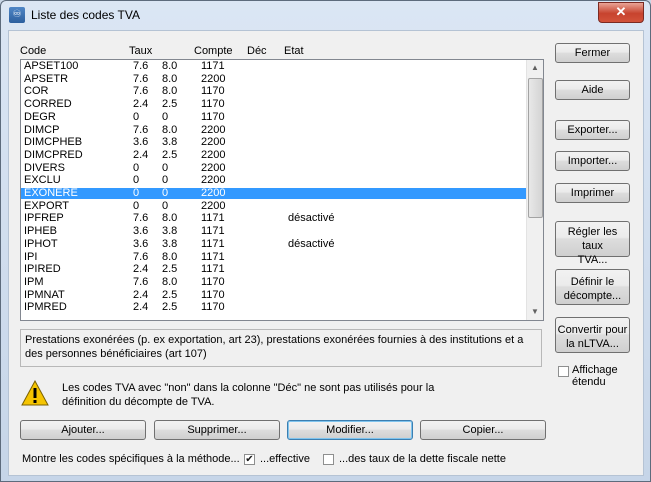 This screenshot has width=651, height=482. I want to click on affichage-etendu-label: Affichage étendu, so click(595, 376).